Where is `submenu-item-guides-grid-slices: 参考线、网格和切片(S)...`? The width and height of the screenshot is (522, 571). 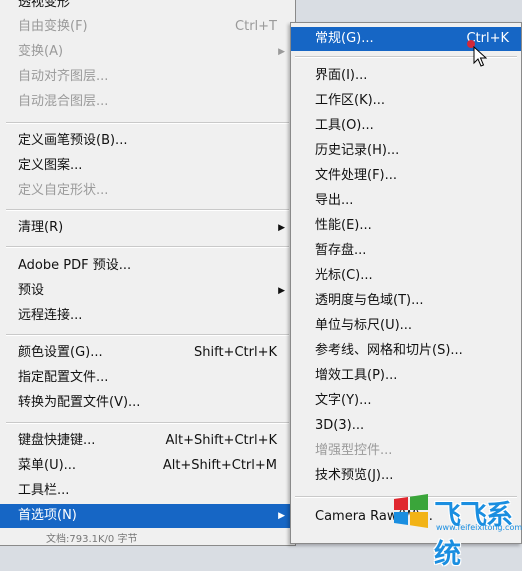 submenu-item-guides-grid-slices: 参考线、网格和切片(S)... is located at coordinates (406, 351).